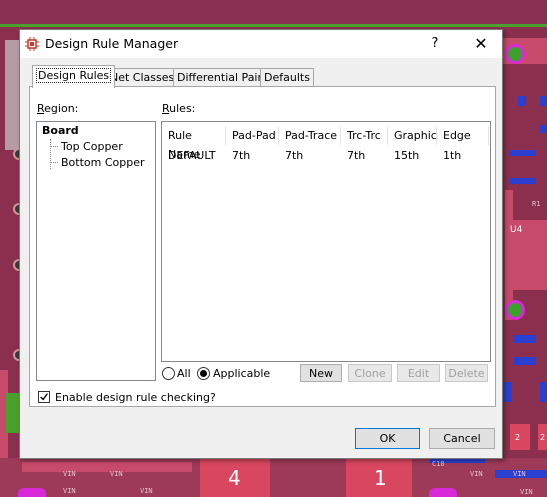 Image resolution: width=547 pixels, height=497 pixels. Describe the element at coordinates (412, 135) in the screenshot. I see `column-header-graphic: Graphic` at that location.